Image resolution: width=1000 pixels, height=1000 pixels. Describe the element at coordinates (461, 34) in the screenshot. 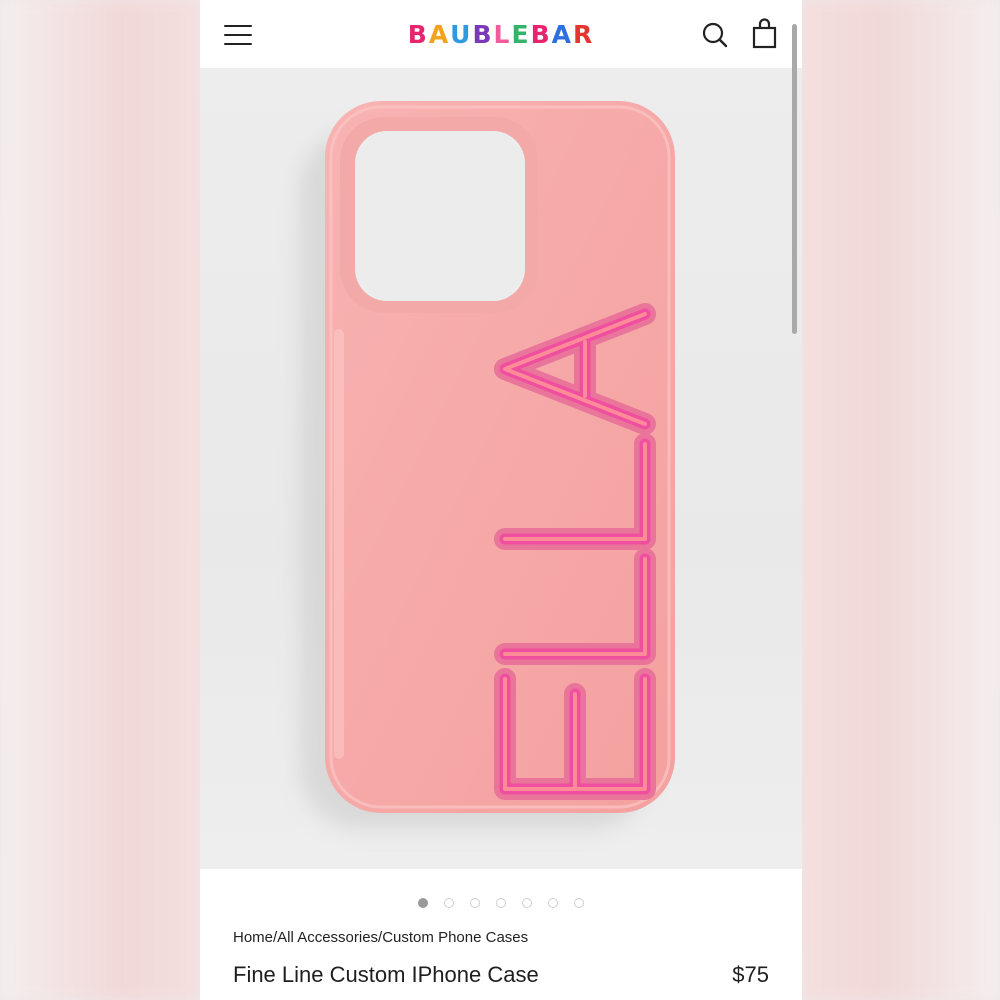

I see `logo-letter: U` at that location.